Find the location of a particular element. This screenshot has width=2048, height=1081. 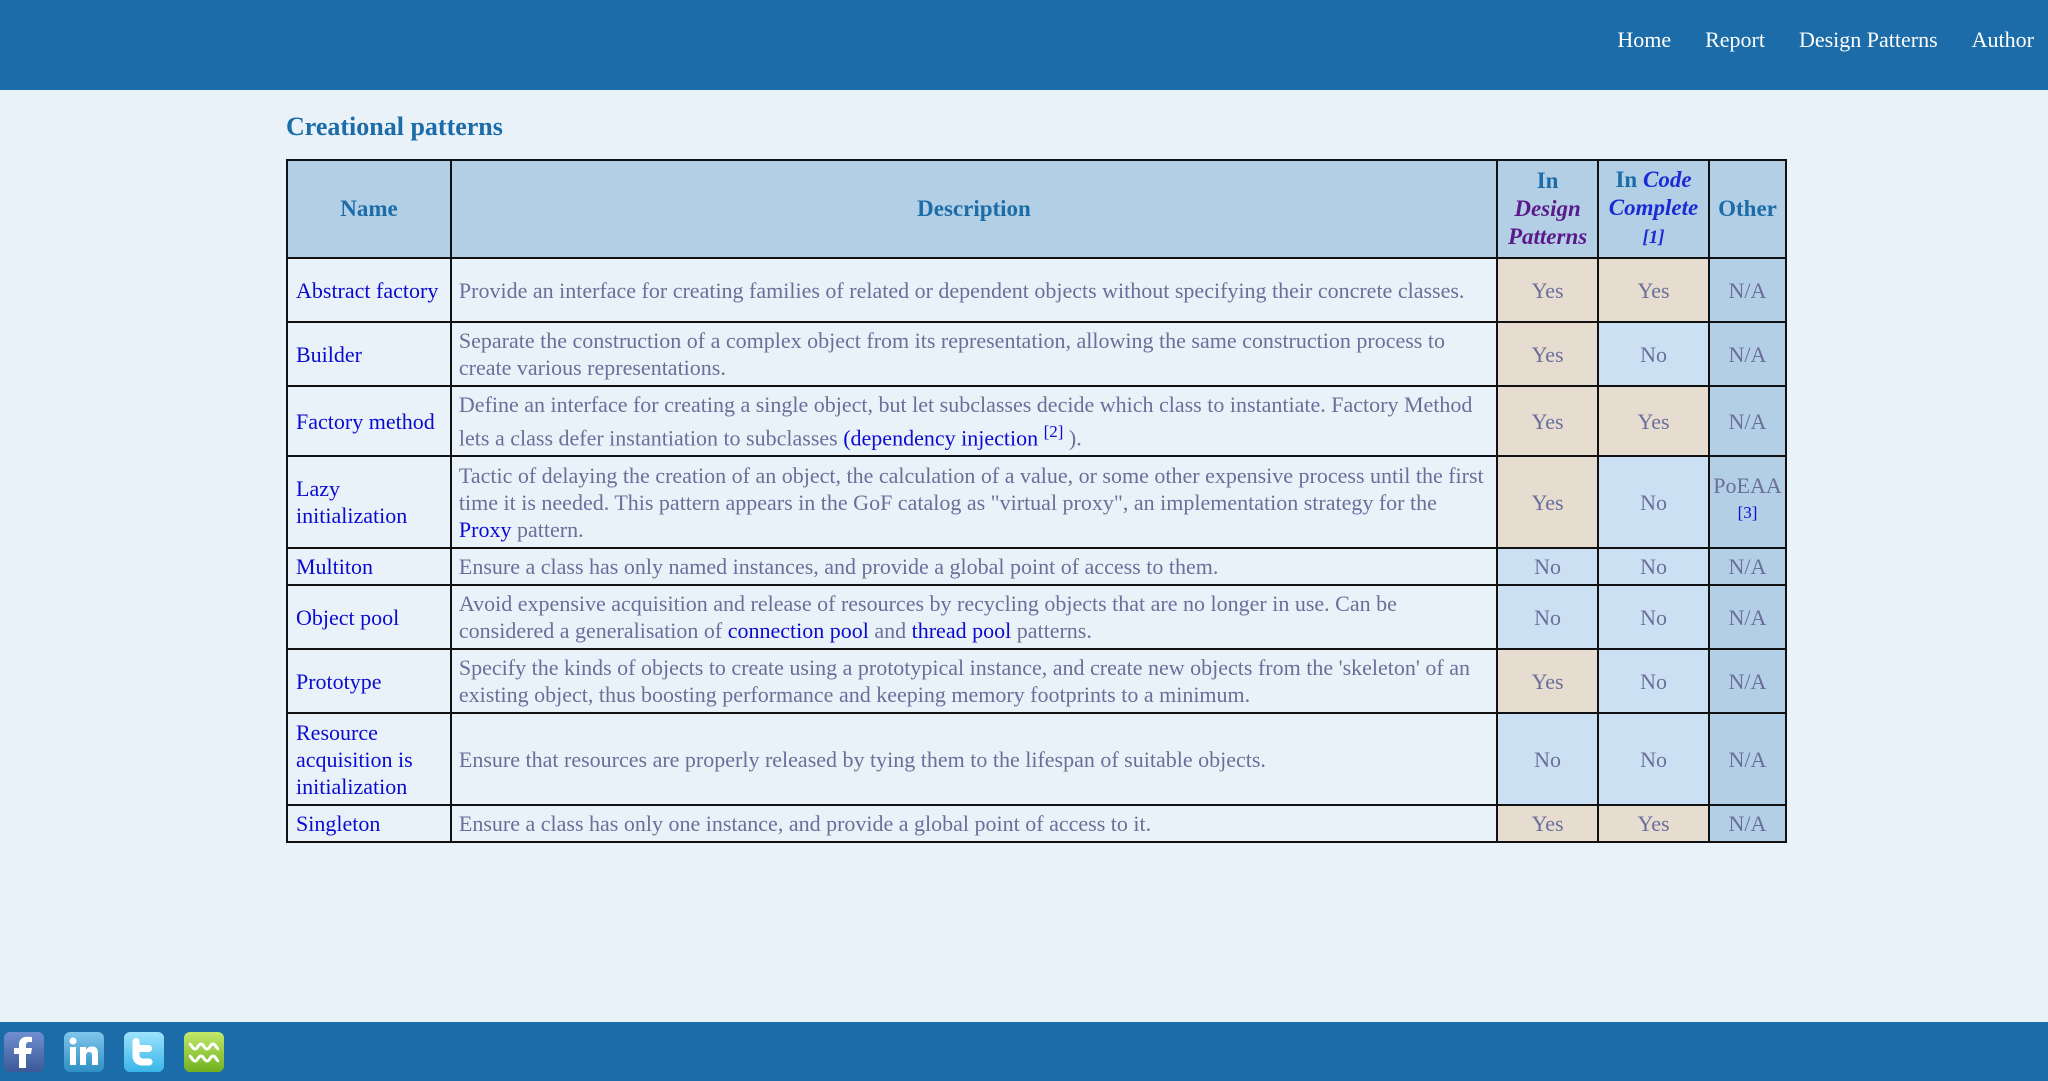

description-link: (dependency injection is located at coordinates (940, 437).